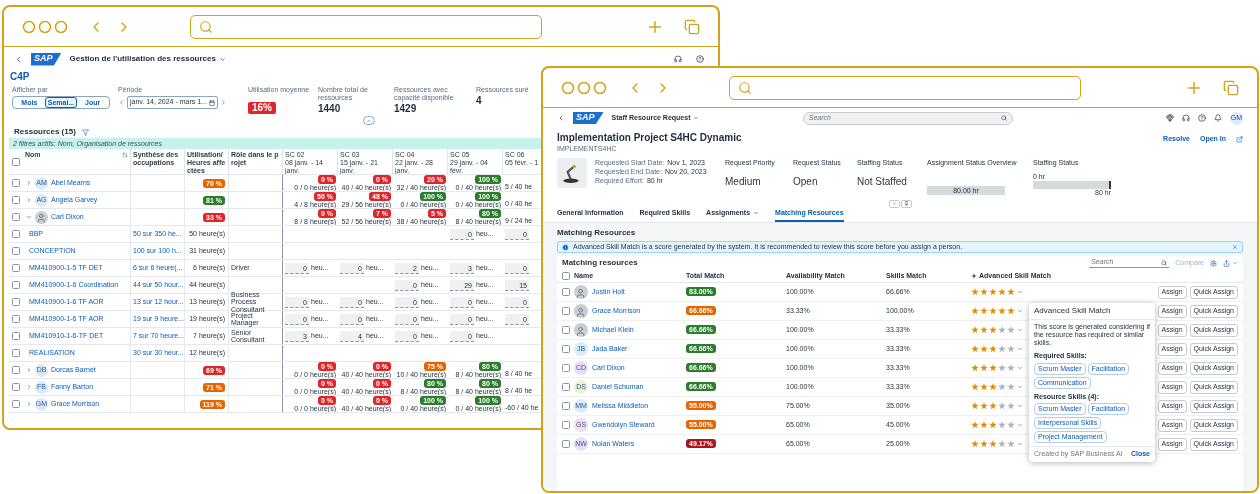  I want to click on kpi-value: 4, so click(479, 101).